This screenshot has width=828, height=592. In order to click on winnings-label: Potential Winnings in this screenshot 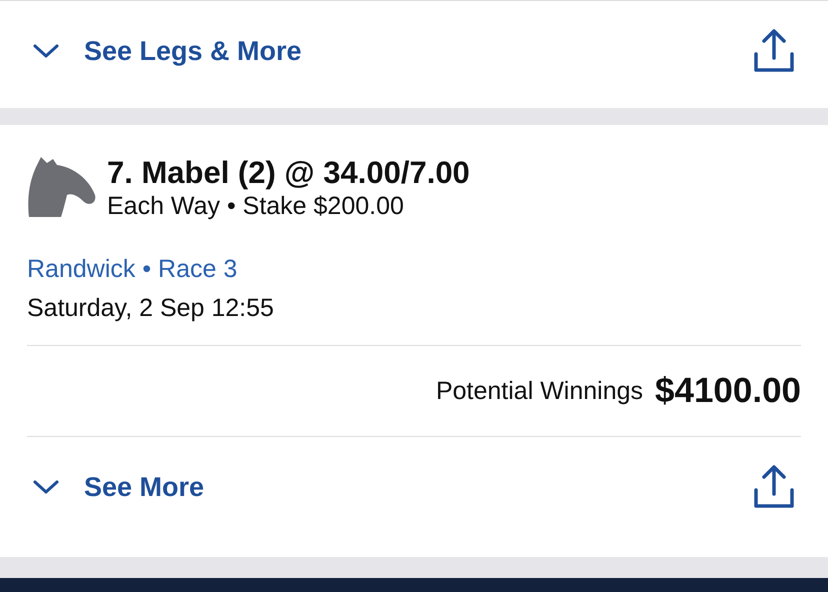, I will do `click(540, 391)`.